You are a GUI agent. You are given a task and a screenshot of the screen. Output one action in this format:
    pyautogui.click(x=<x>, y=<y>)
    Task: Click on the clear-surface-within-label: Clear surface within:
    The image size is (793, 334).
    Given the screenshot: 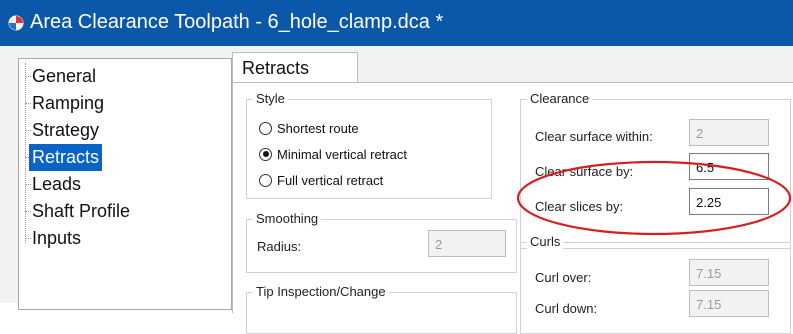 What is the action you would take?
    pyautogui.click(x=594, y=136)
    